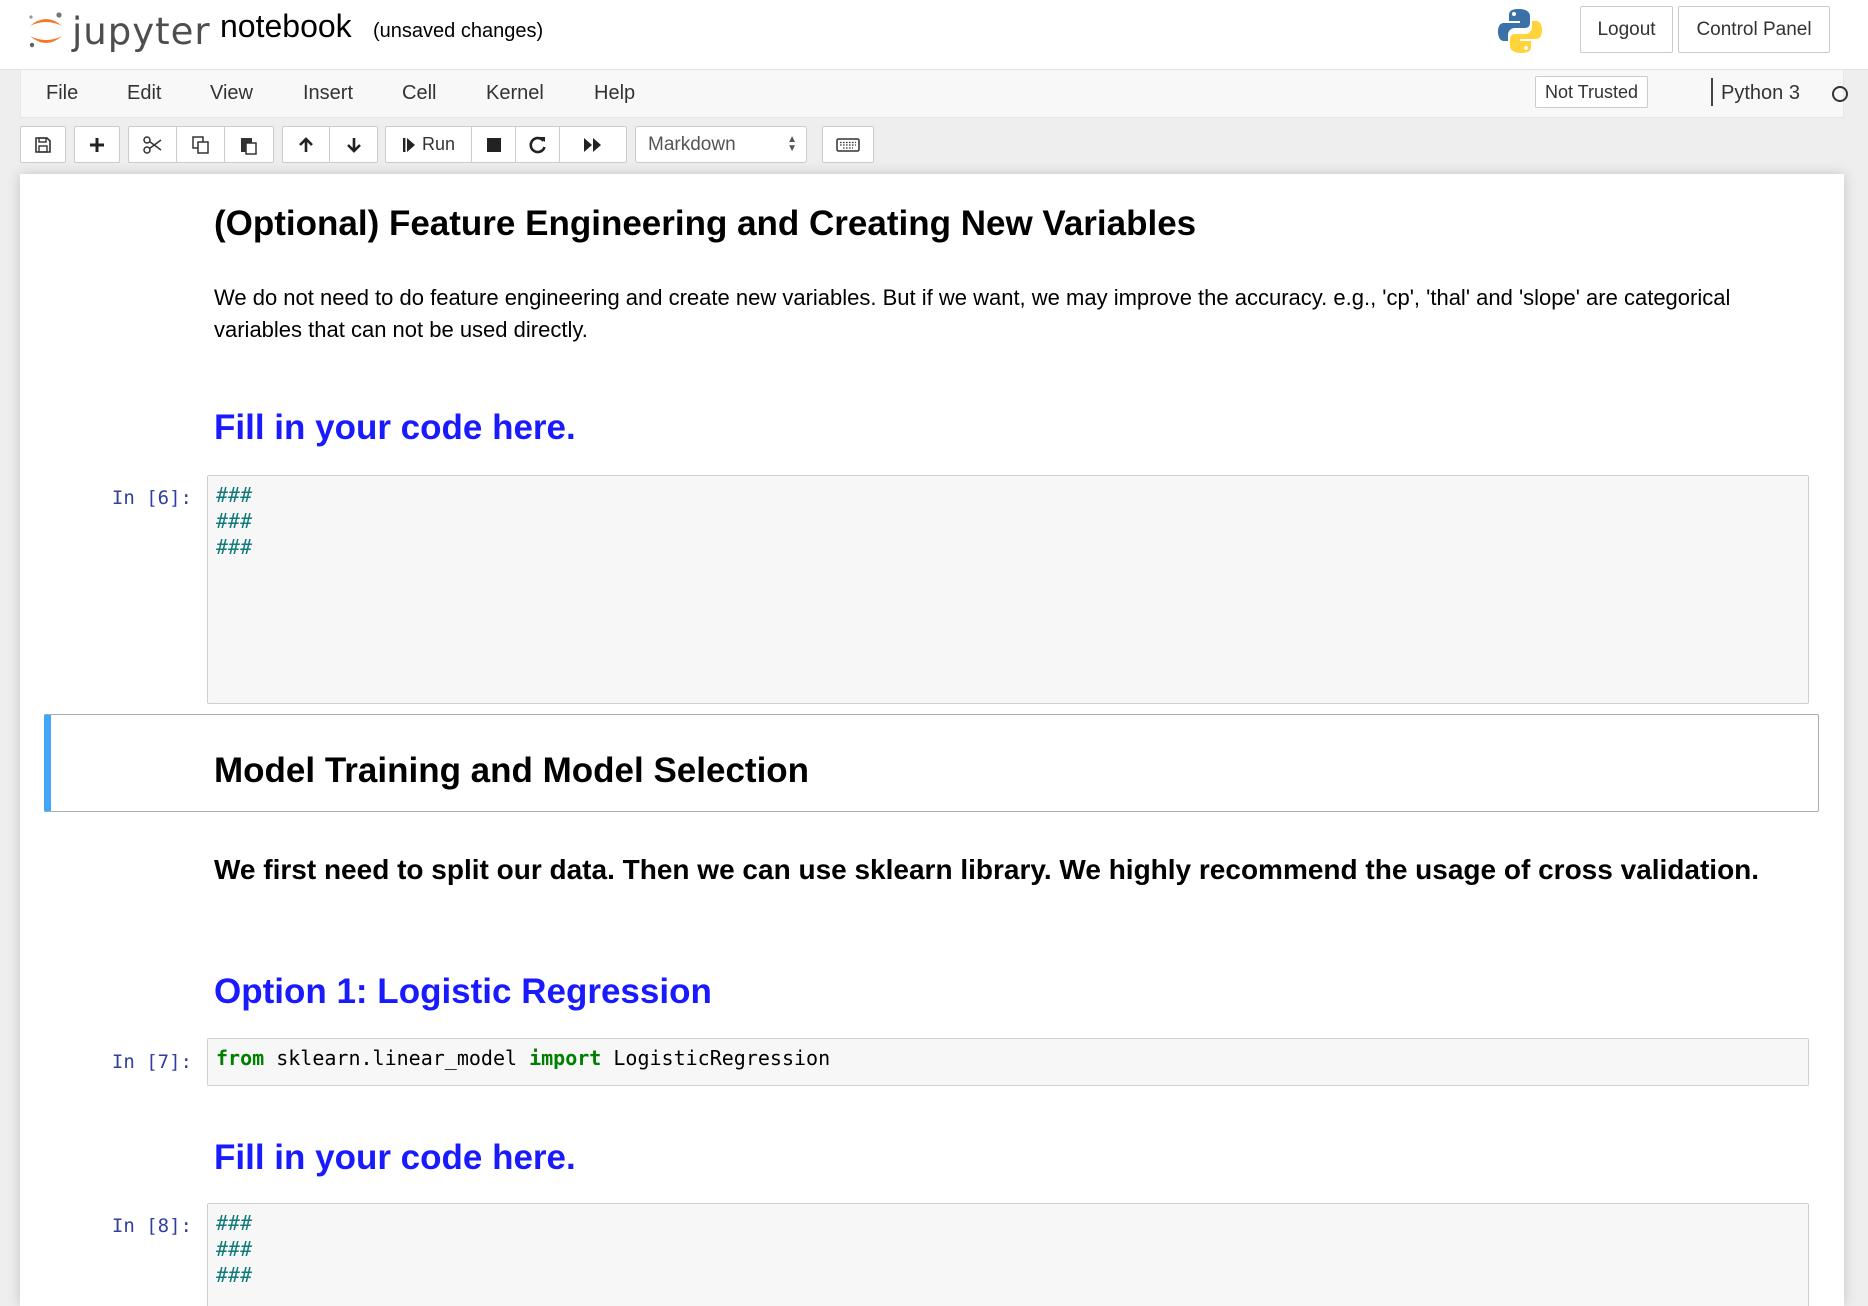 Image resolution: width=1868 pixels, height=1306 pixels. What do you see at coordinates (62, 93) in the screenshot?
I see `menu-file: File` at bounding box center [62, 93].